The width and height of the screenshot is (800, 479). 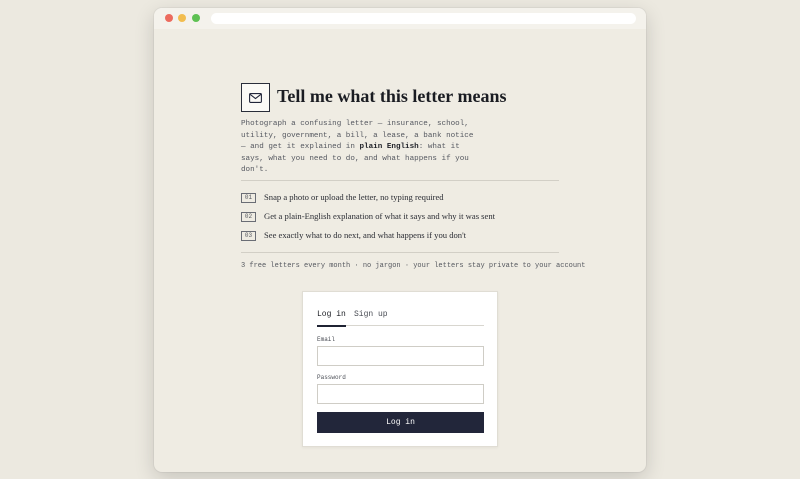 What do you see at coordinates (182, 18) in the screenshot?
I see `minimize-window-button` at bounding box center [182, 18].